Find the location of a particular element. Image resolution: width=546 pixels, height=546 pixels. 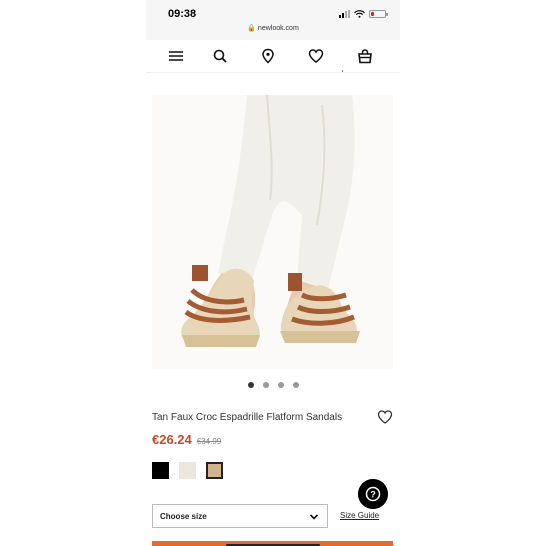

status-icons is located at coordinates (363, 14).